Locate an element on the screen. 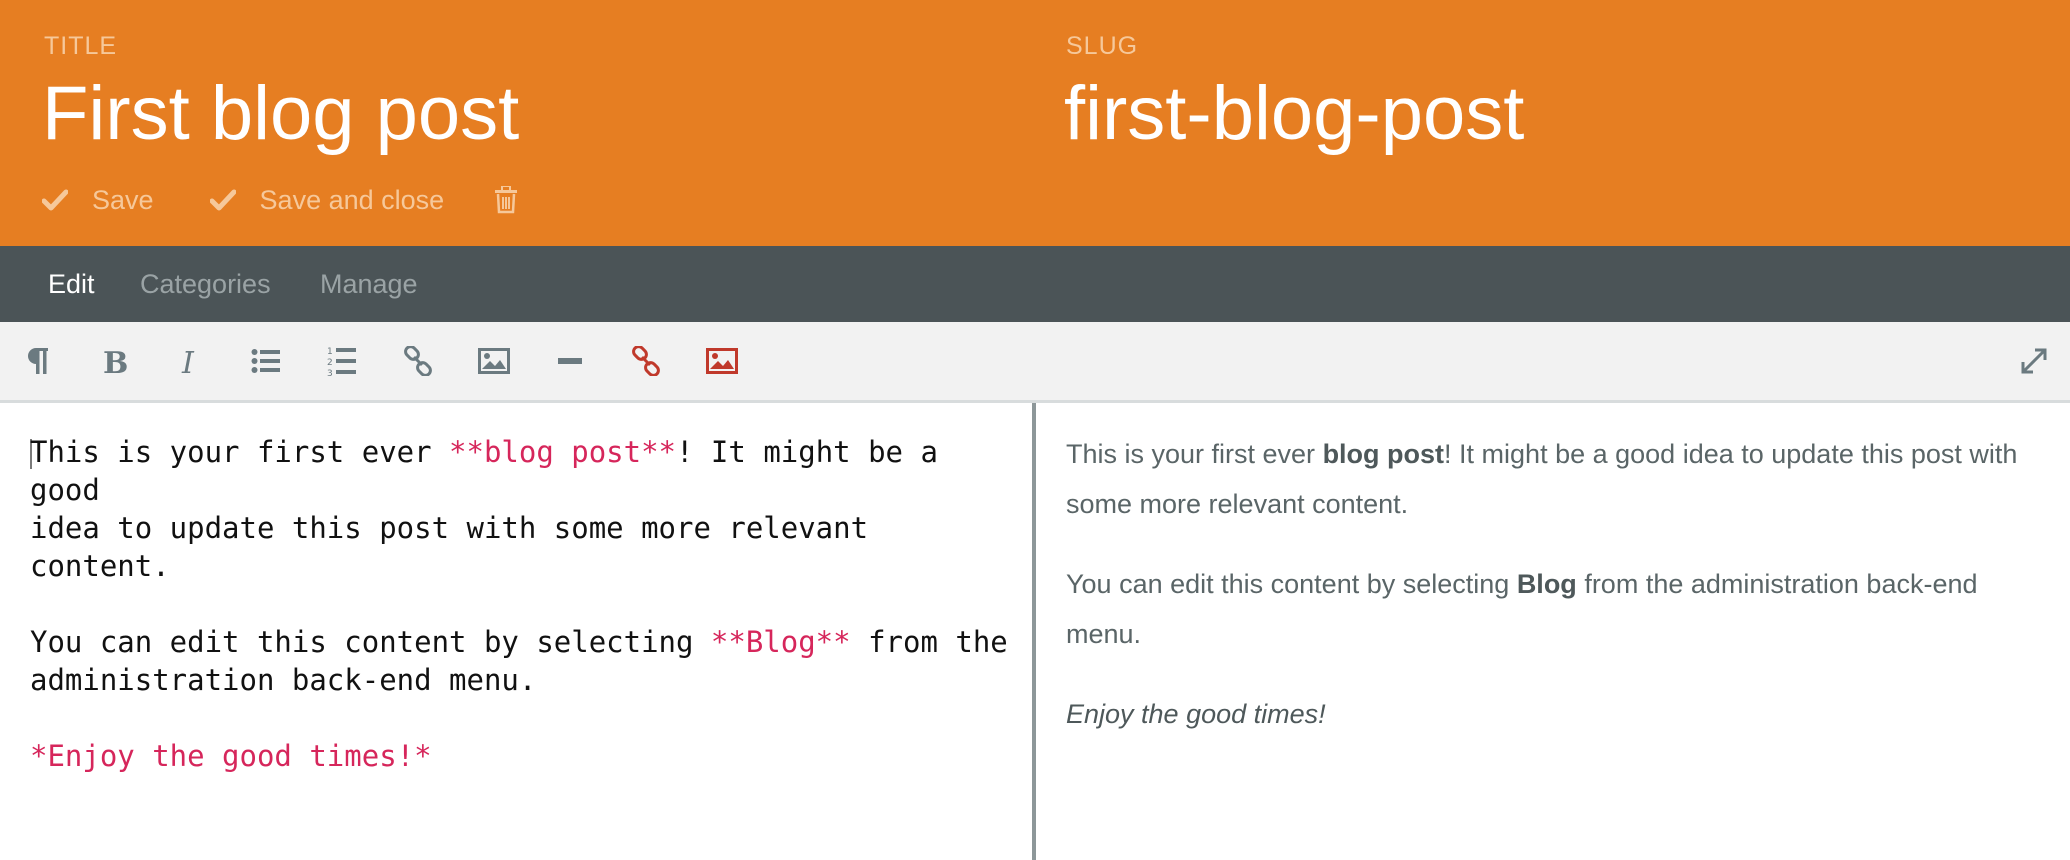  paragraph-icon is located at coordinates (38, 361).